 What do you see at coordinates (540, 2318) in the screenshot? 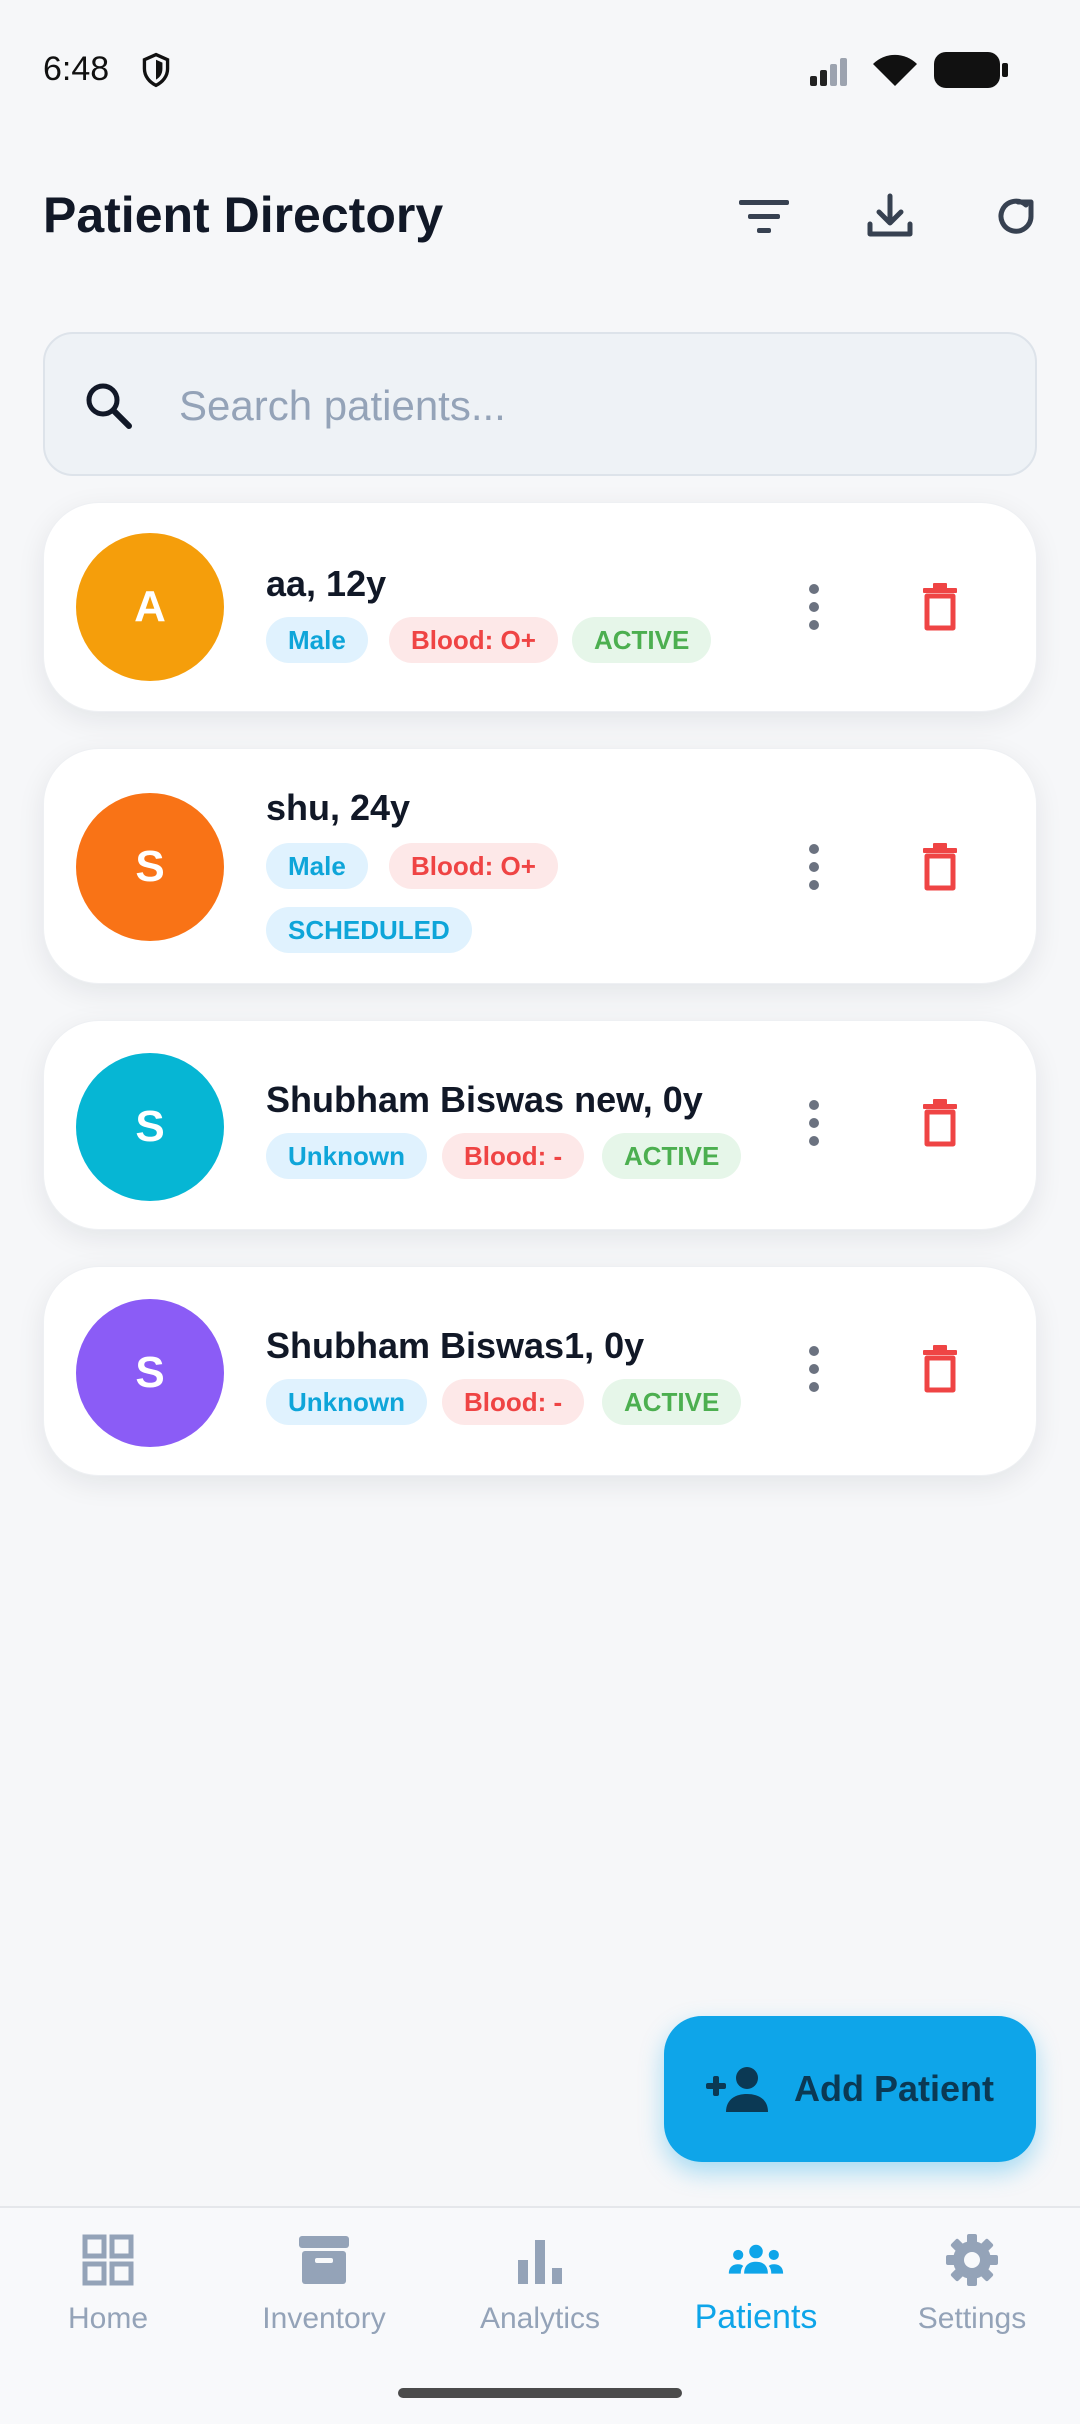
I see `nav-label-analytics: Analytics` at bounding box center [540, 2318].